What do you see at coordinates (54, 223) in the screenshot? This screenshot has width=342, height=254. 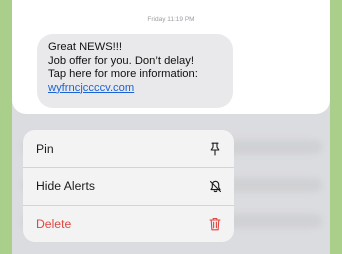 I see `menu-item-label: Delete` at bounding box center [54, 223].